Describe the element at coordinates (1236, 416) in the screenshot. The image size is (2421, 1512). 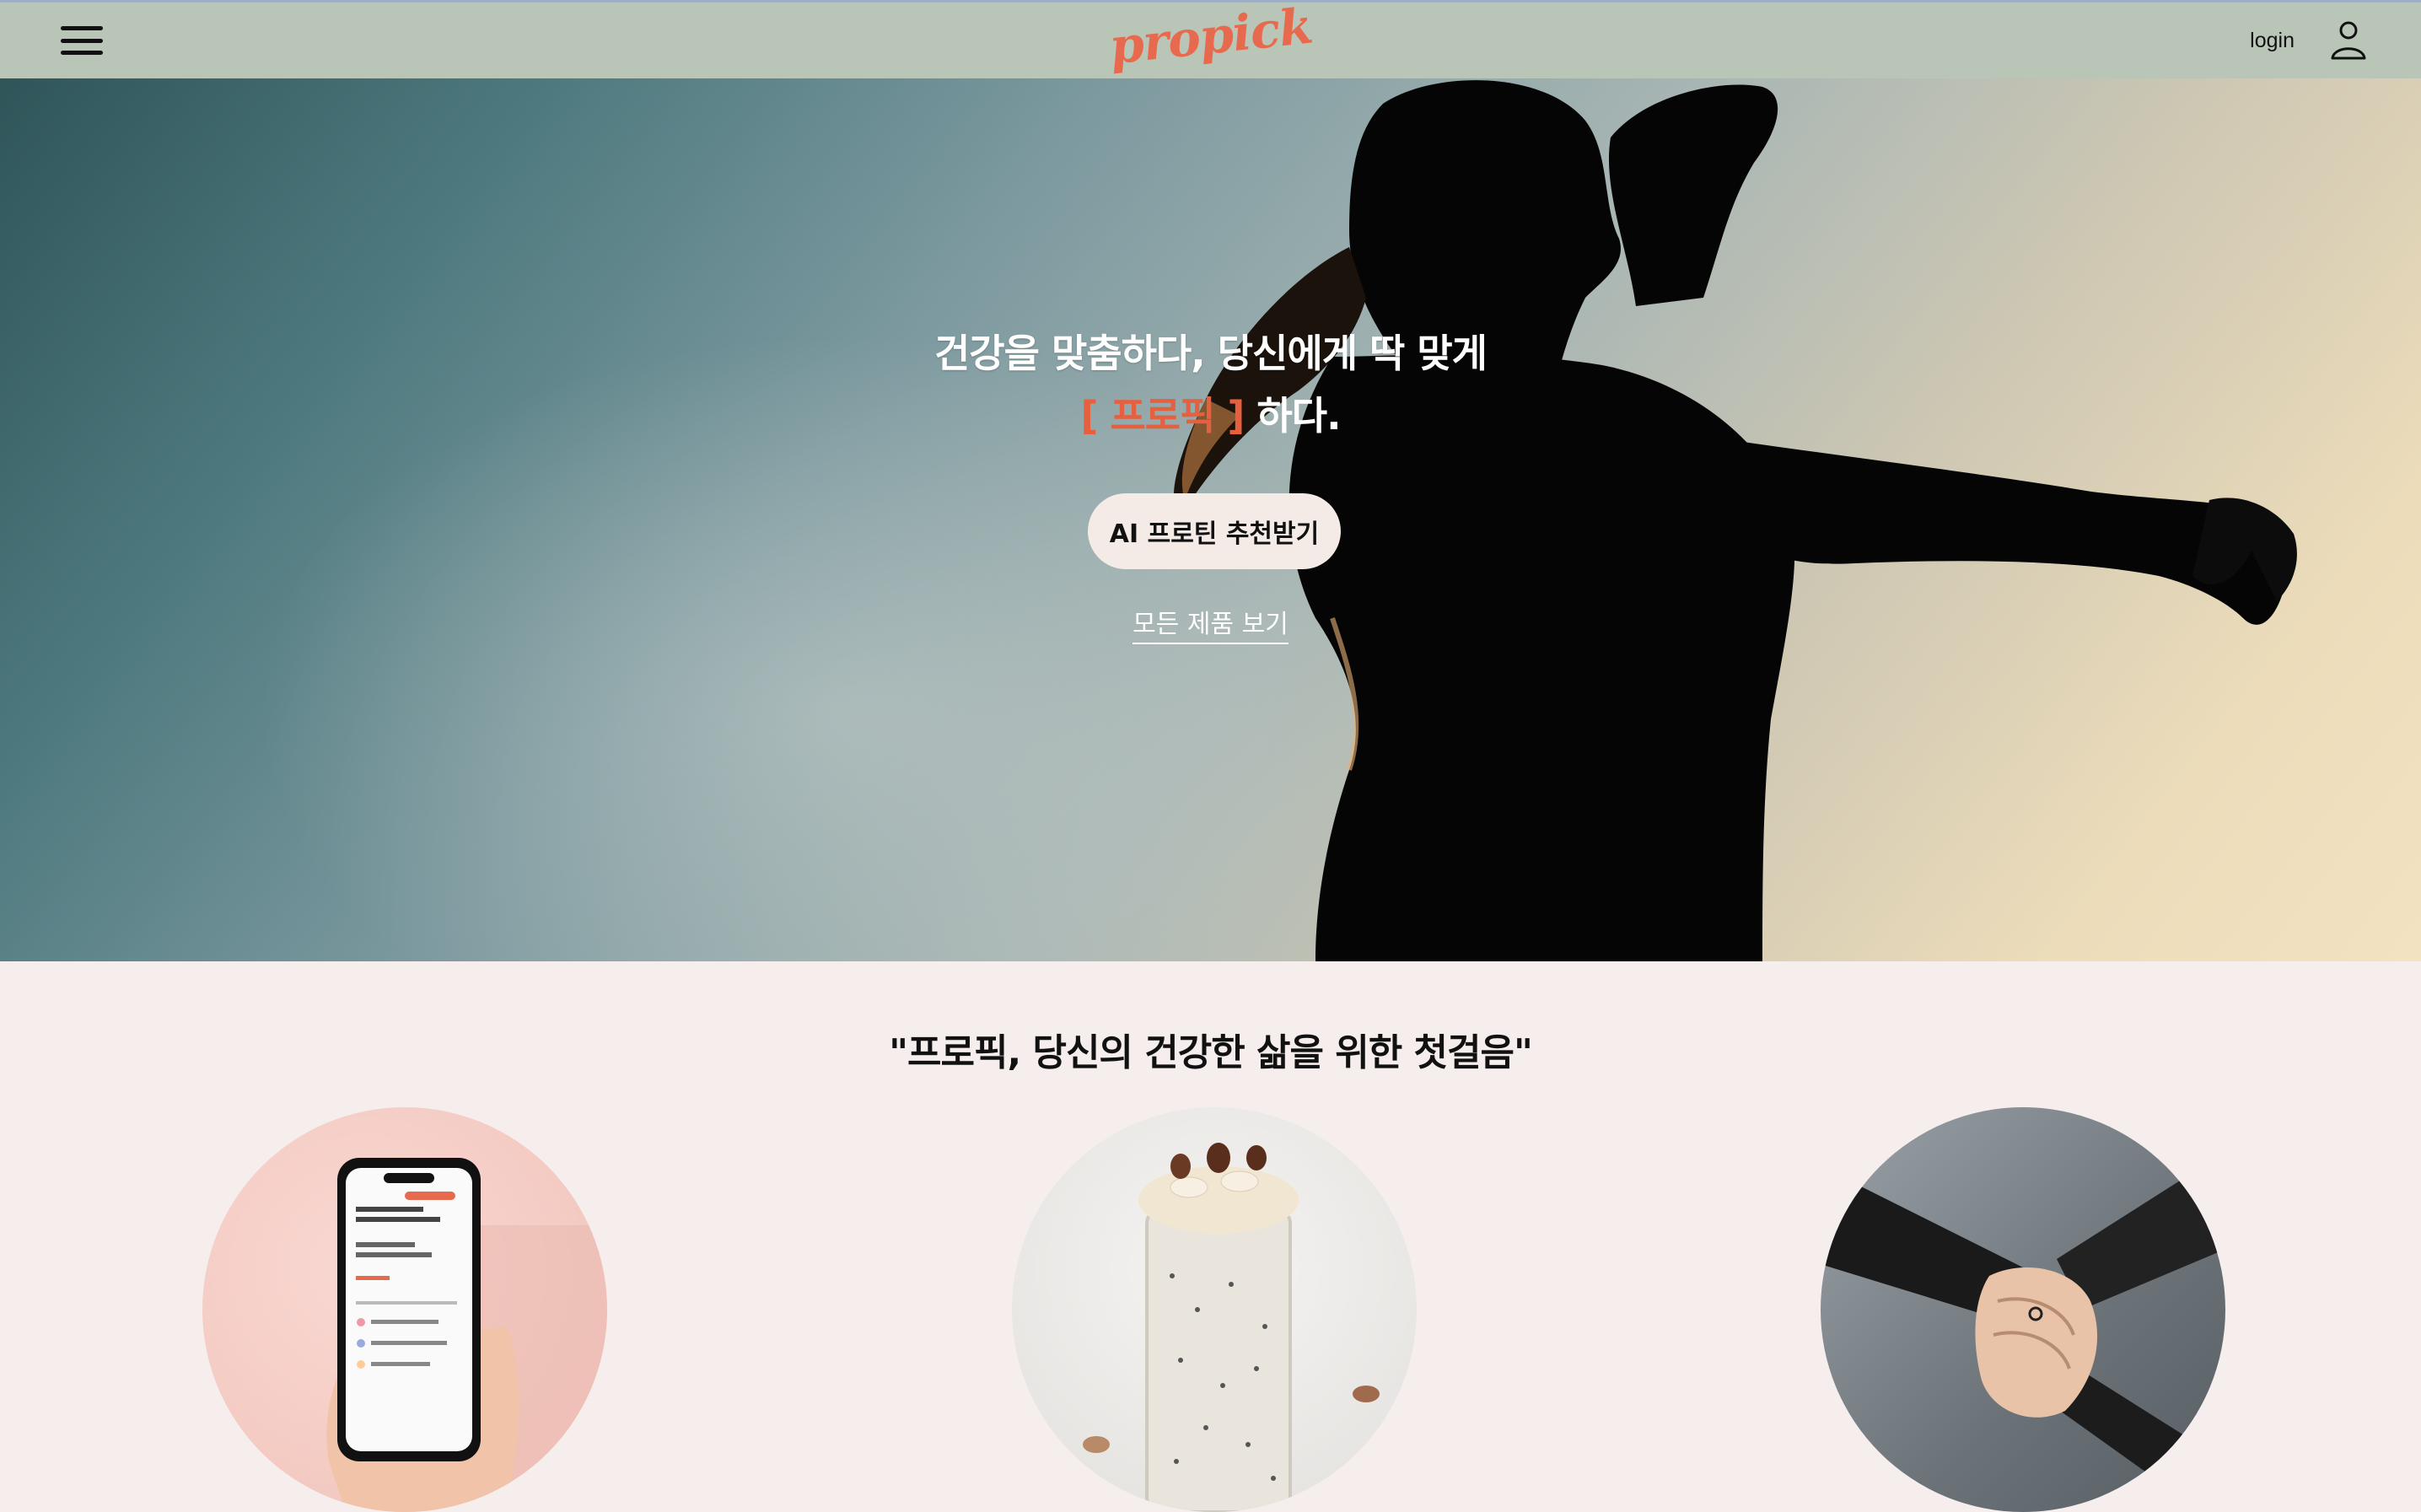
I see `bracket-close: ]` at that location.